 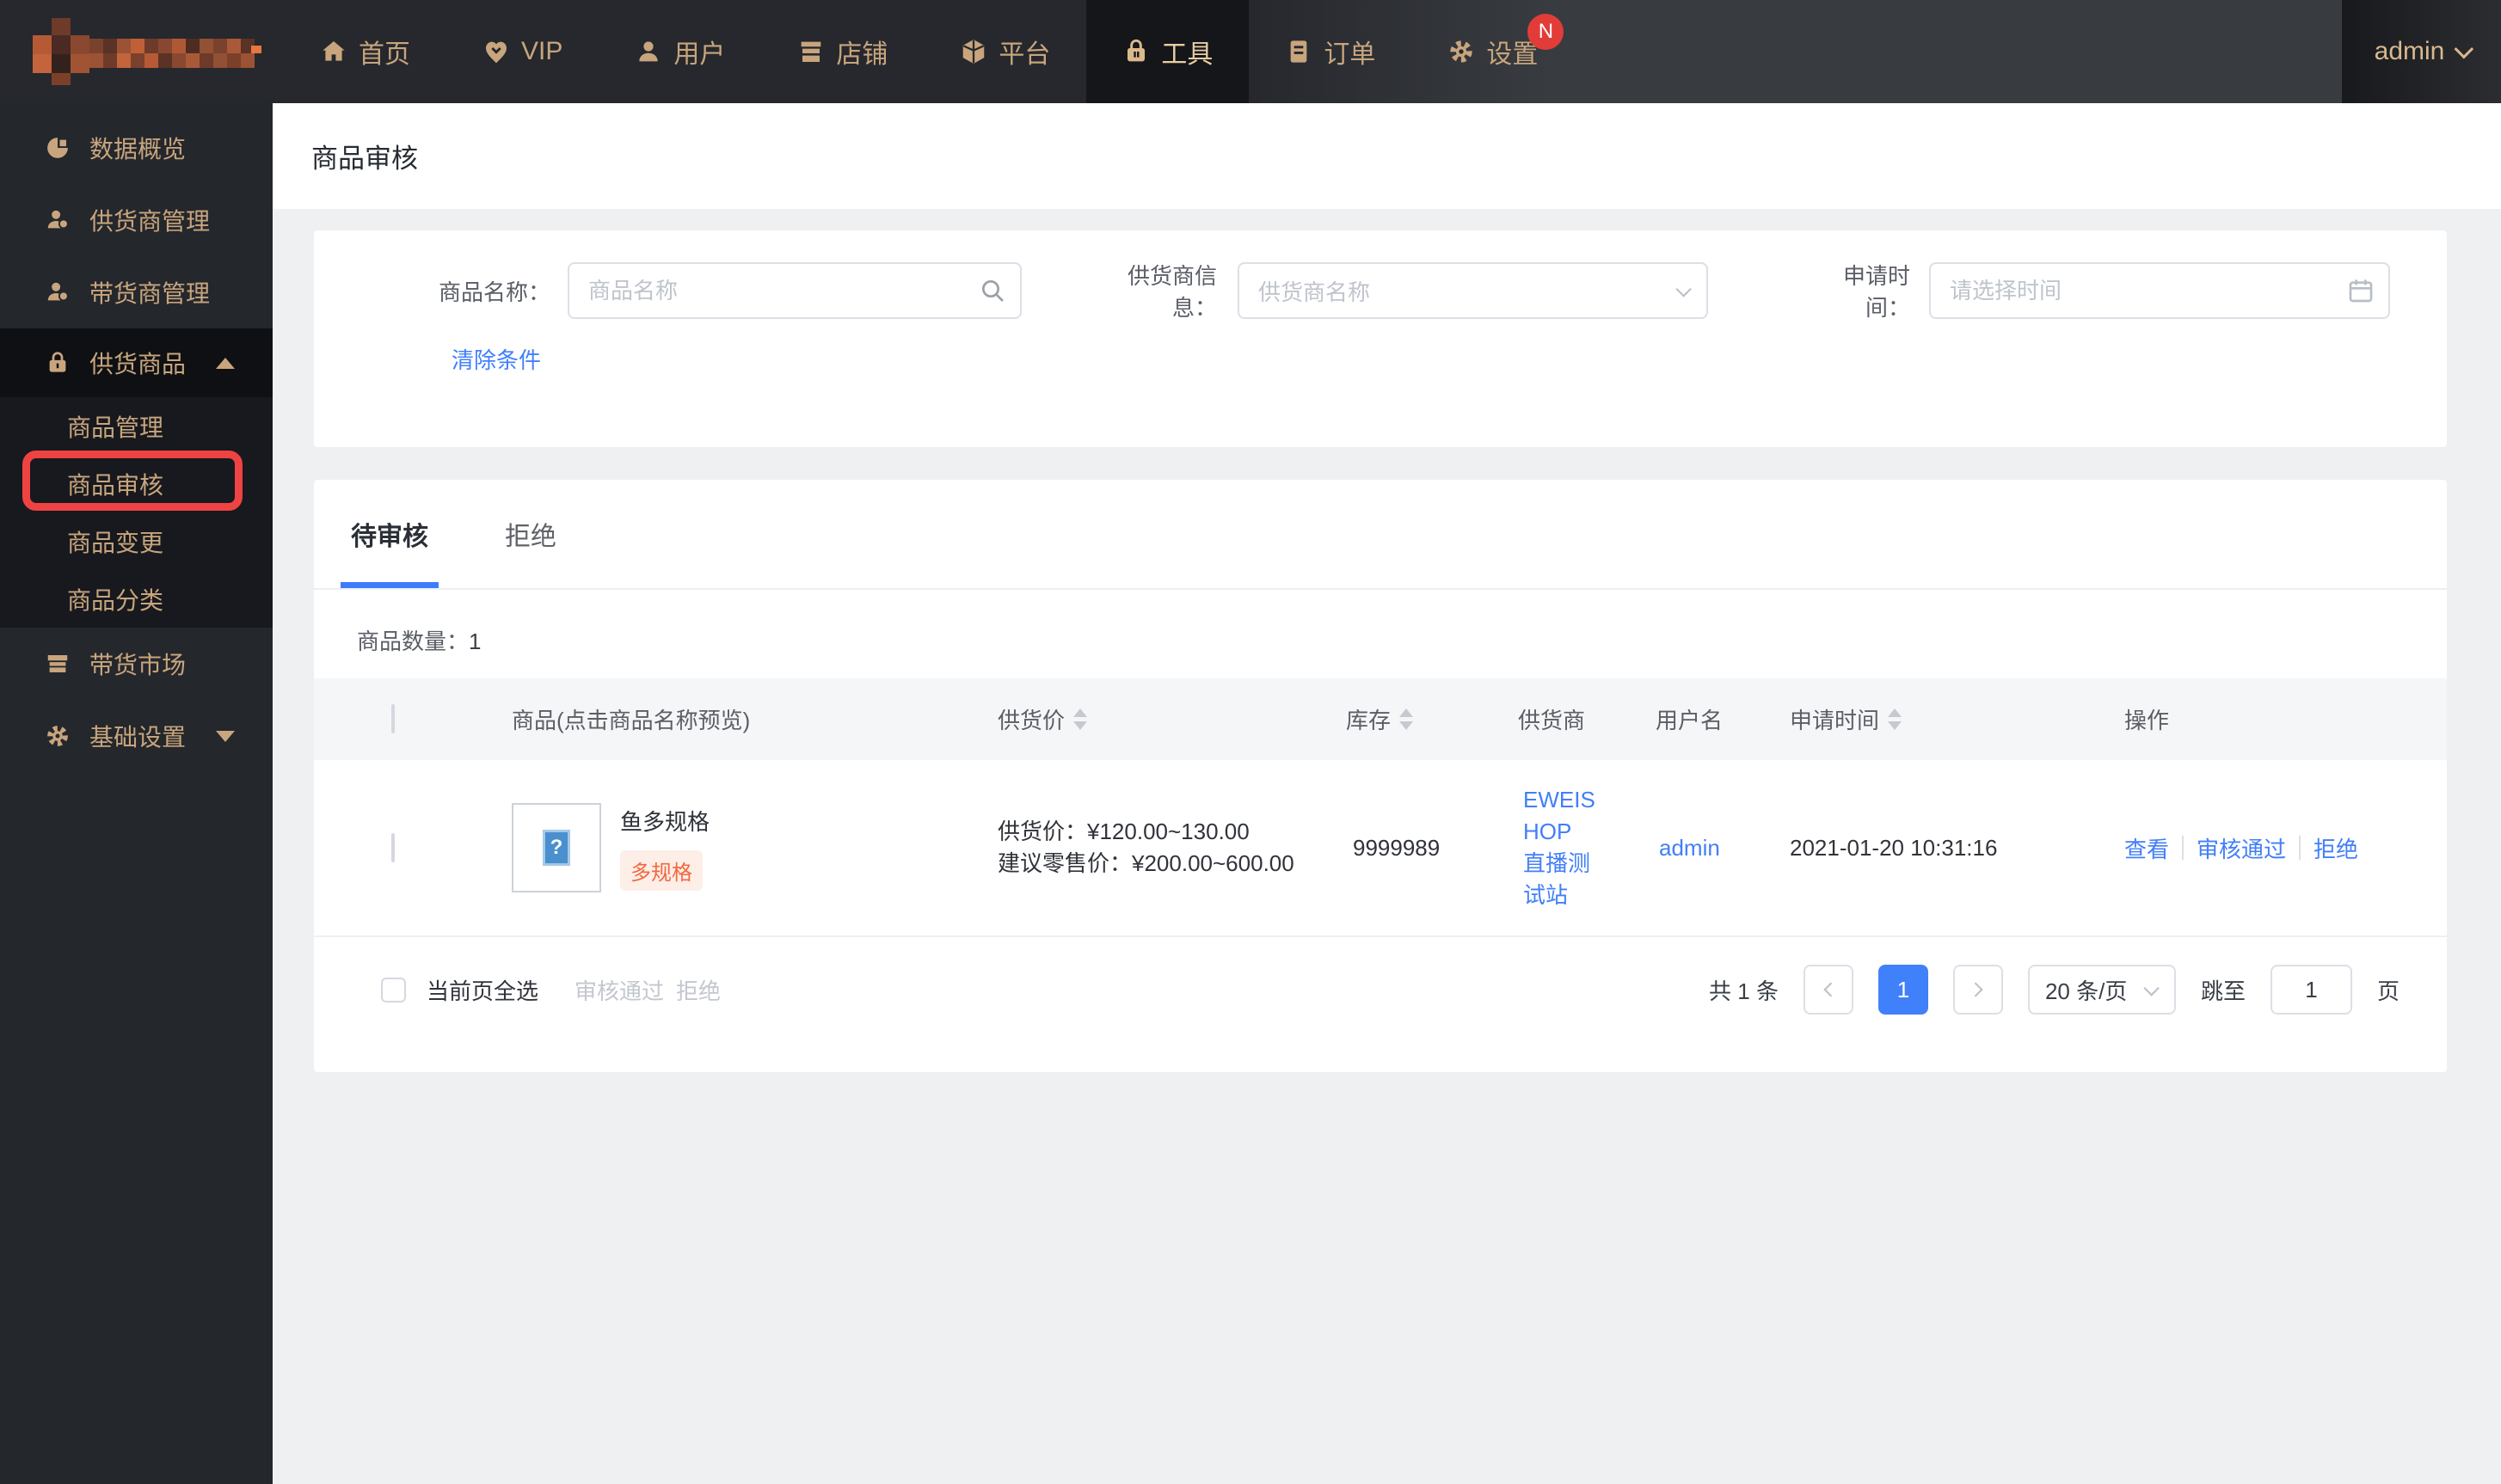 What do you see at coordinates (1043, 831) in the screenshot?
I see `supply-price-label: 供货价：` at bounding box center [1043, 831].